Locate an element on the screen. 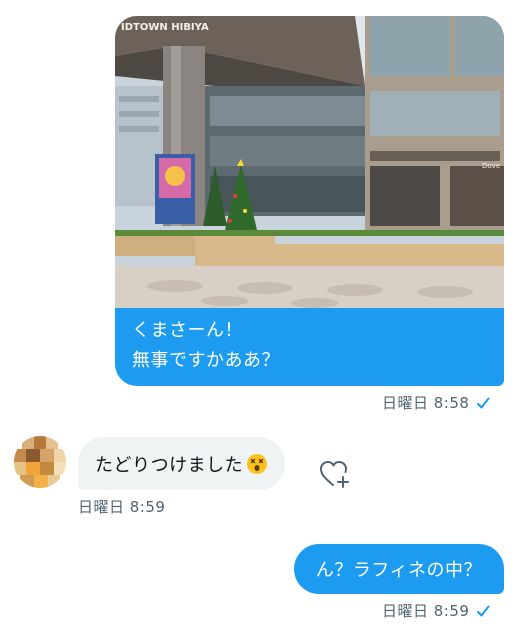  incoming-message-meta: 日曜日 8:59 is located at coordinates (121, 506).